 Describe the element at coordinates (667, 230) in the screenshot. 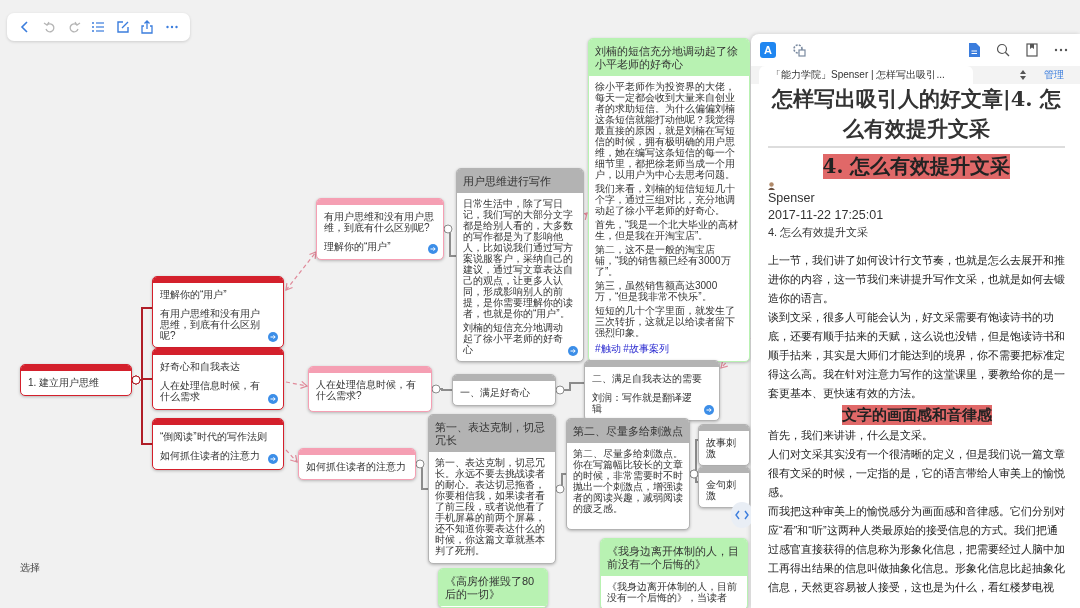

I see `card-text: 首先，“我是一个北大毕业的高材生，但是我在开淘宝店”。` at that location.